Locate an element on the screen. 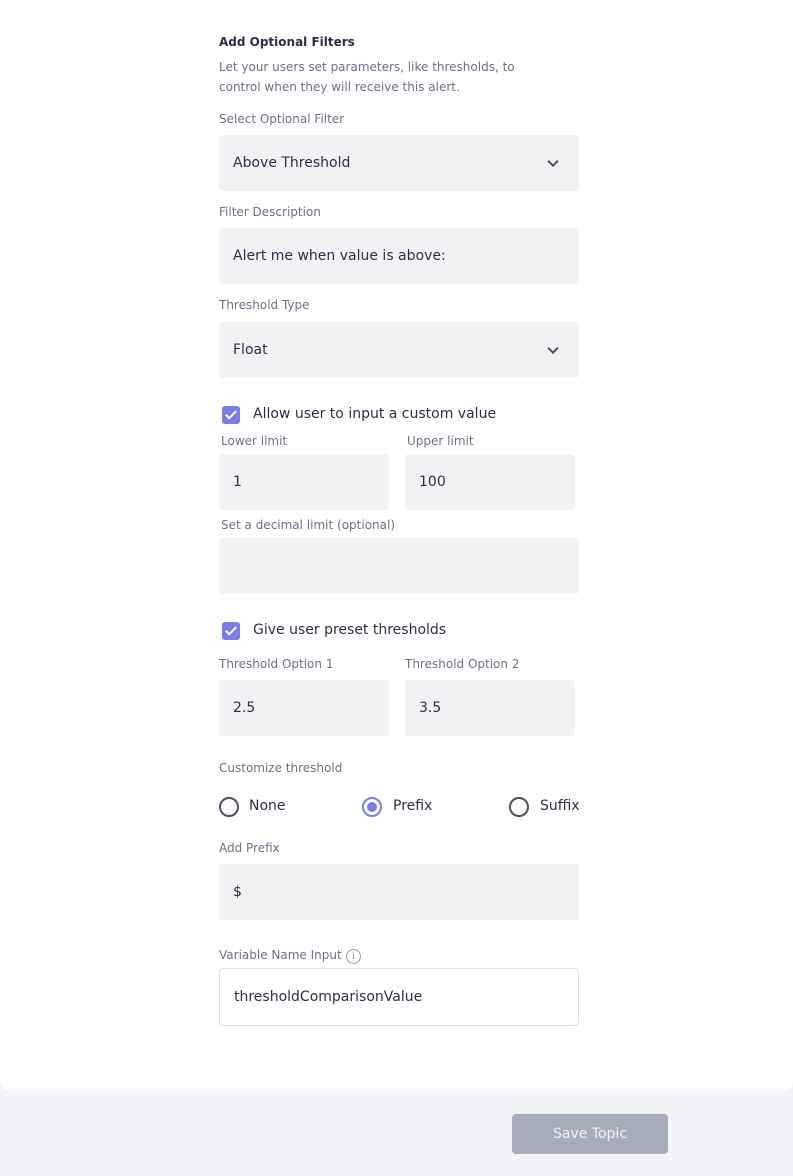 The height and width of the screenshot is (1176, 793). select-filter-label: Select Optional Filter is located at coordinates (282, 119).